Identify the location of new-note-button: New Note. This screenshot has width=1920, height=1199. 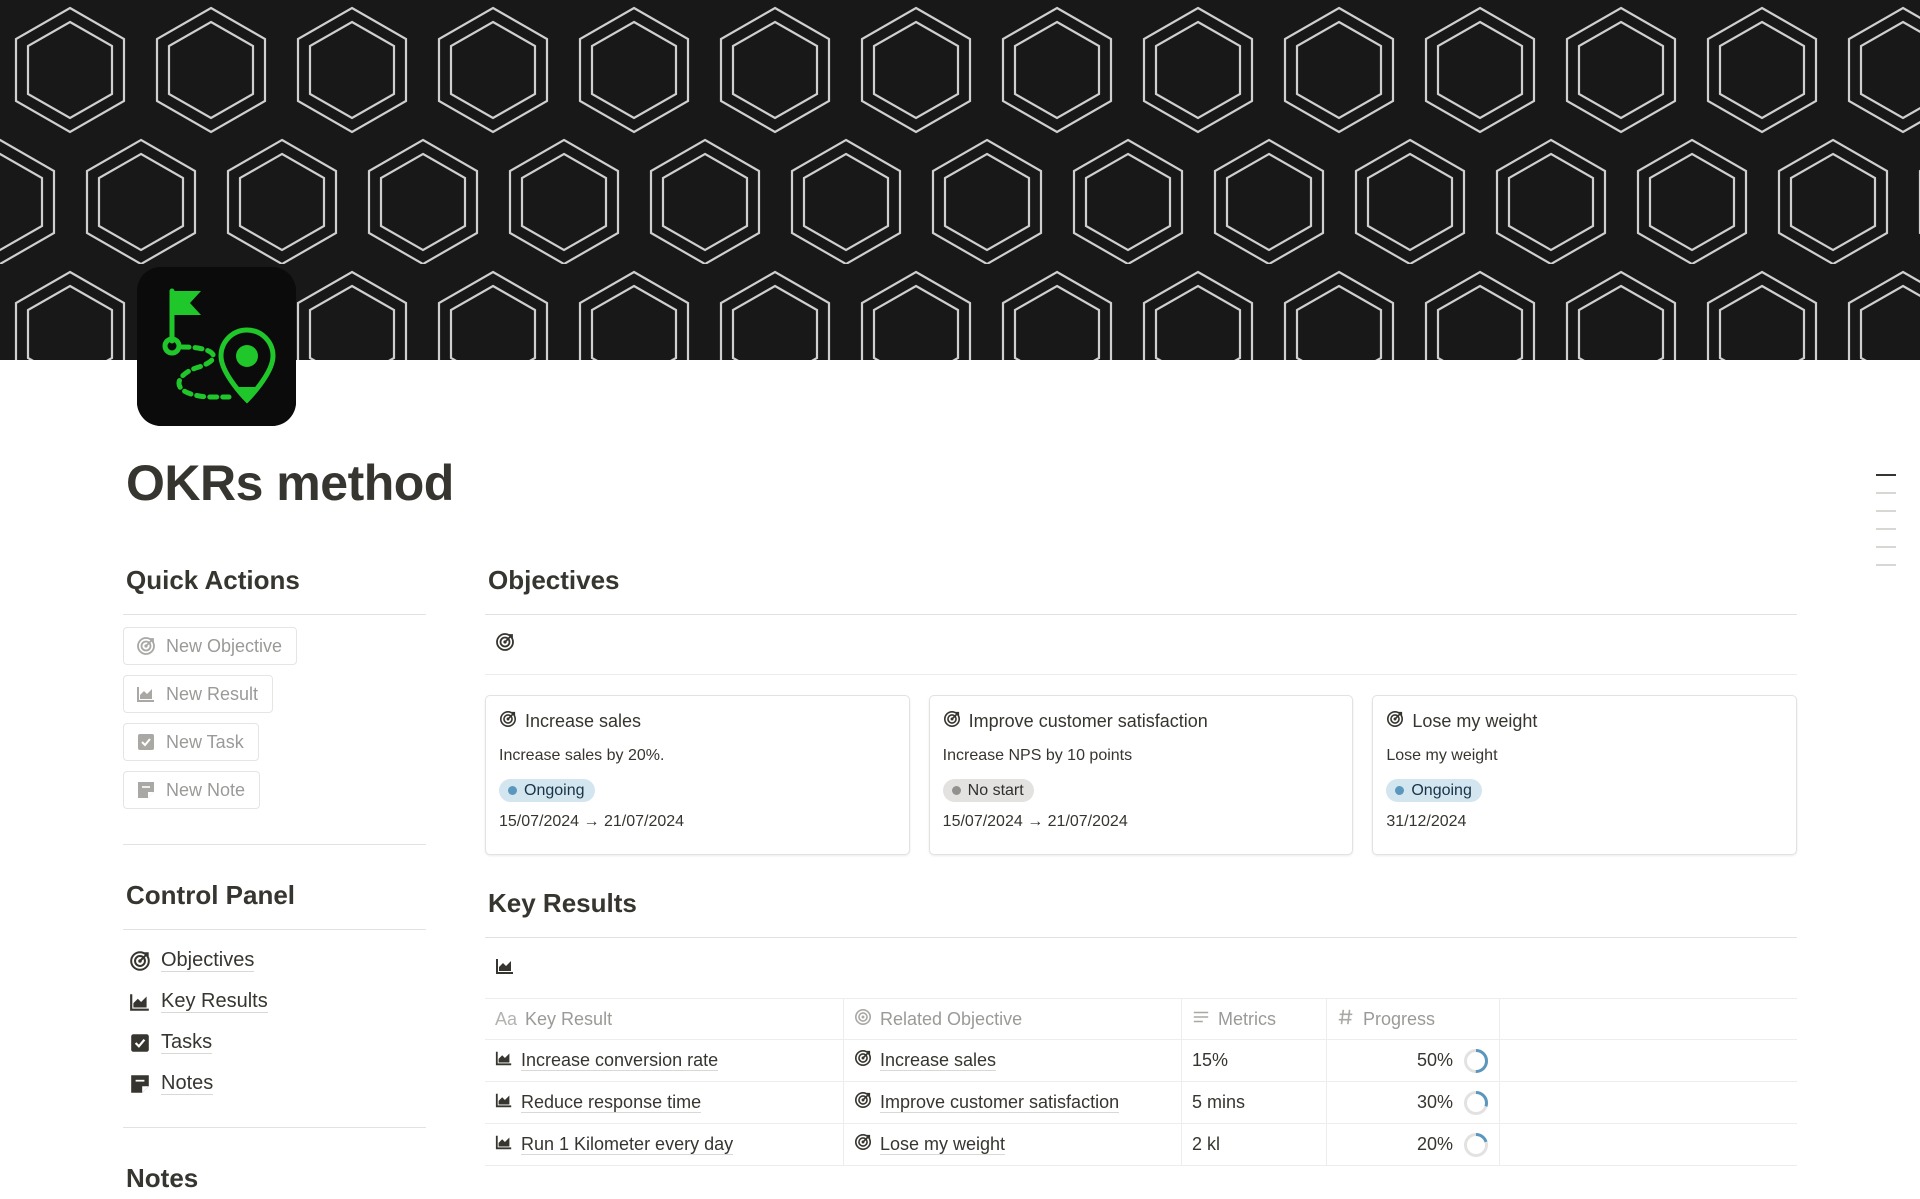
(192, 790).